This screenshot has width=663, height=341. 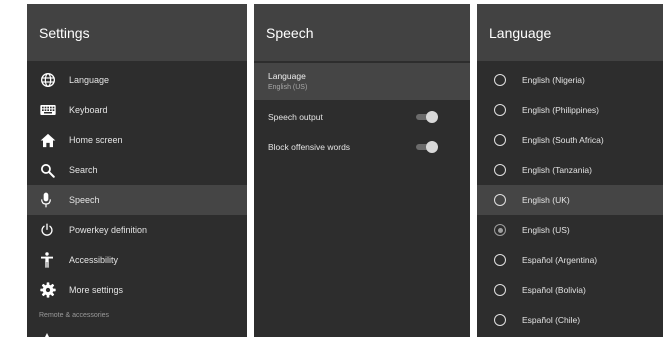 What do you see at coordinates (290, 32) in the screenshot?
I see `speech-title: Speech` at bounding box center [290, 32].